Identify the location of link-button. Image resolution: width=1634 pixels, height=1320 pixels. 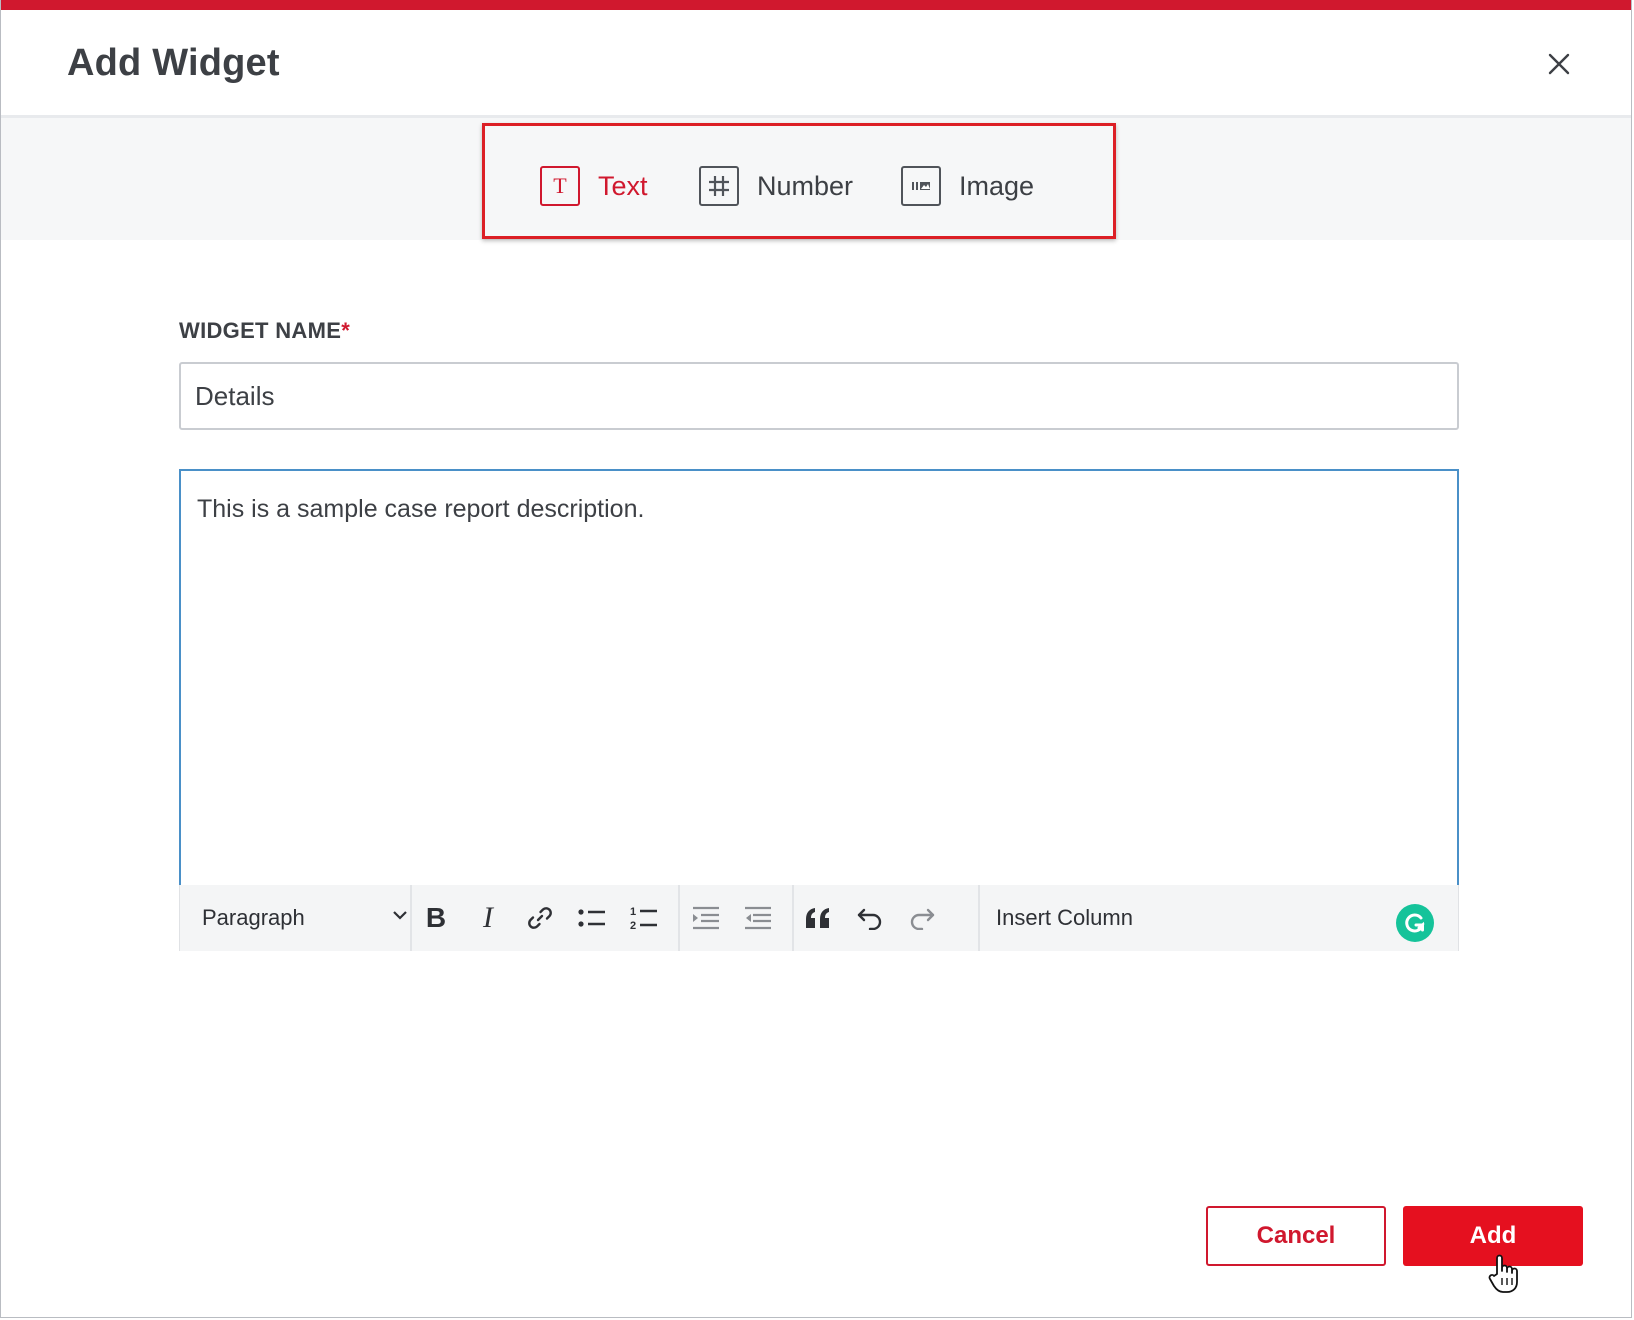
(540, 918).